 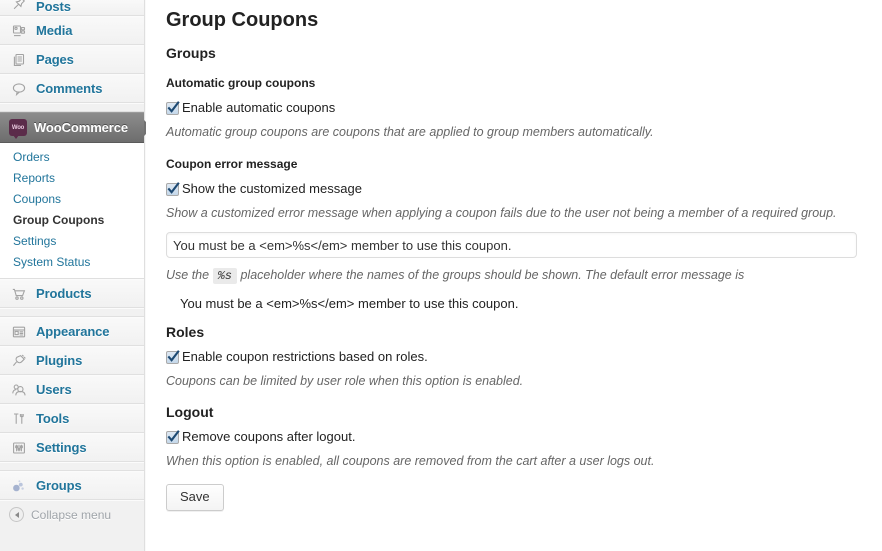 What do you see at coordinates (272, 188) in the screenshot?
I see `show-customized-message-label: Show the customized message` at bounding box center [272, 188].